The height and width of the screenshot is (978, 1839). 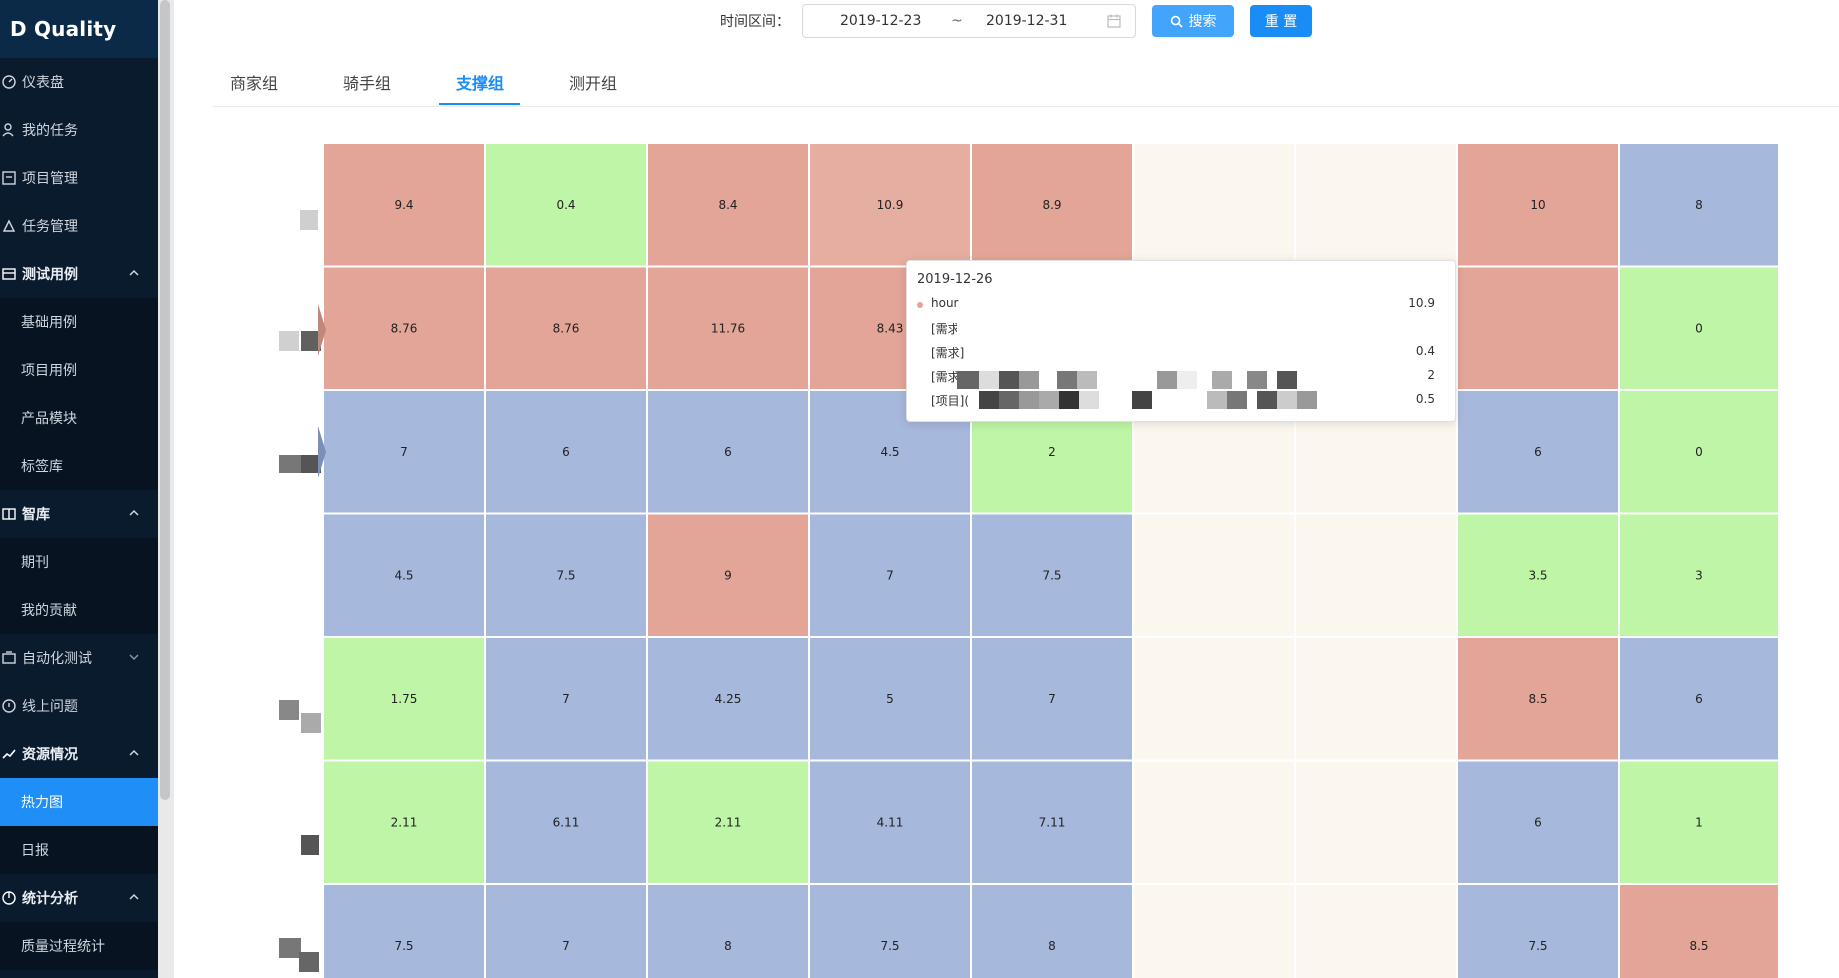 I want to click on heatmap-cell-label: 10, so click(x=1537, y=205).